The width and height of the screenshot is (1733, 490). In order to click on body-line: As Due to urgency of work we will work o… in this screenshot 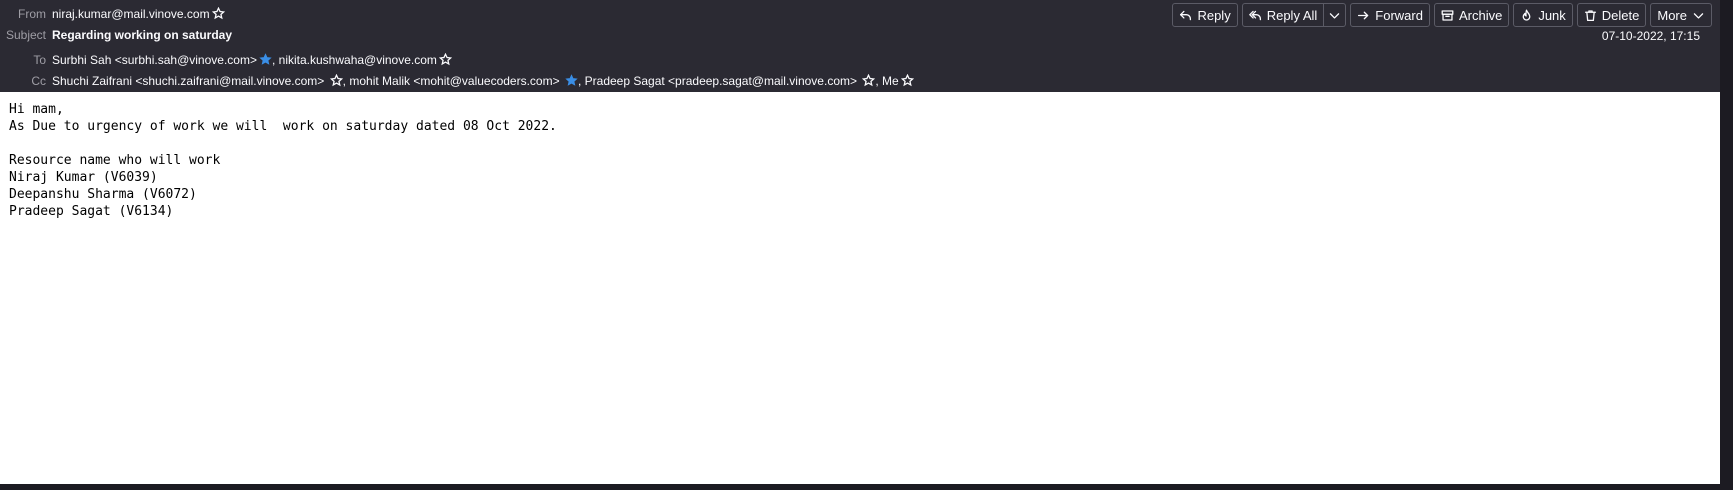, I will do `click(283, 126)`.